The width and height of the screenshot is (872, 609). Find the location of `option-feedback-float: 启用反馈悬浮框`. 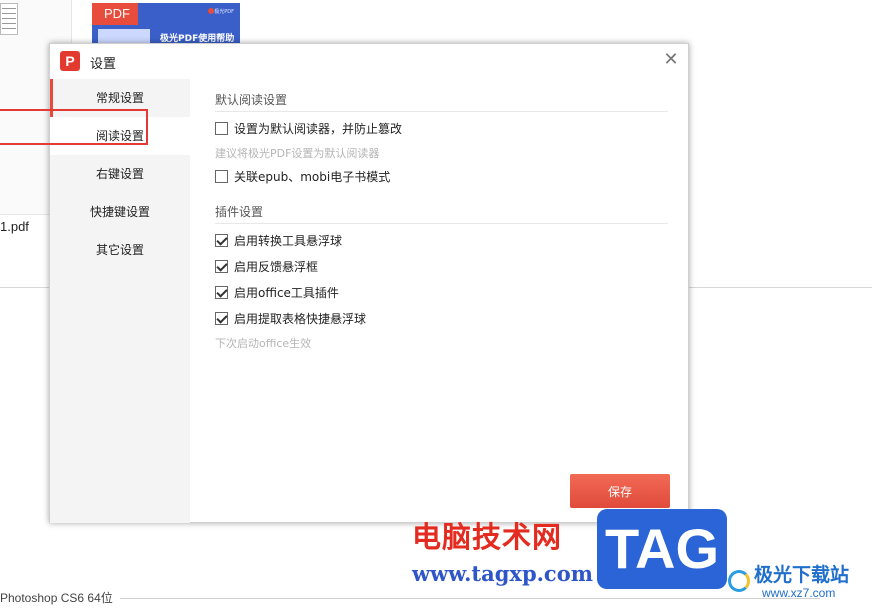

option-feedback-float: 启用反馈悬浮框 is located at coordinates (266, 266).